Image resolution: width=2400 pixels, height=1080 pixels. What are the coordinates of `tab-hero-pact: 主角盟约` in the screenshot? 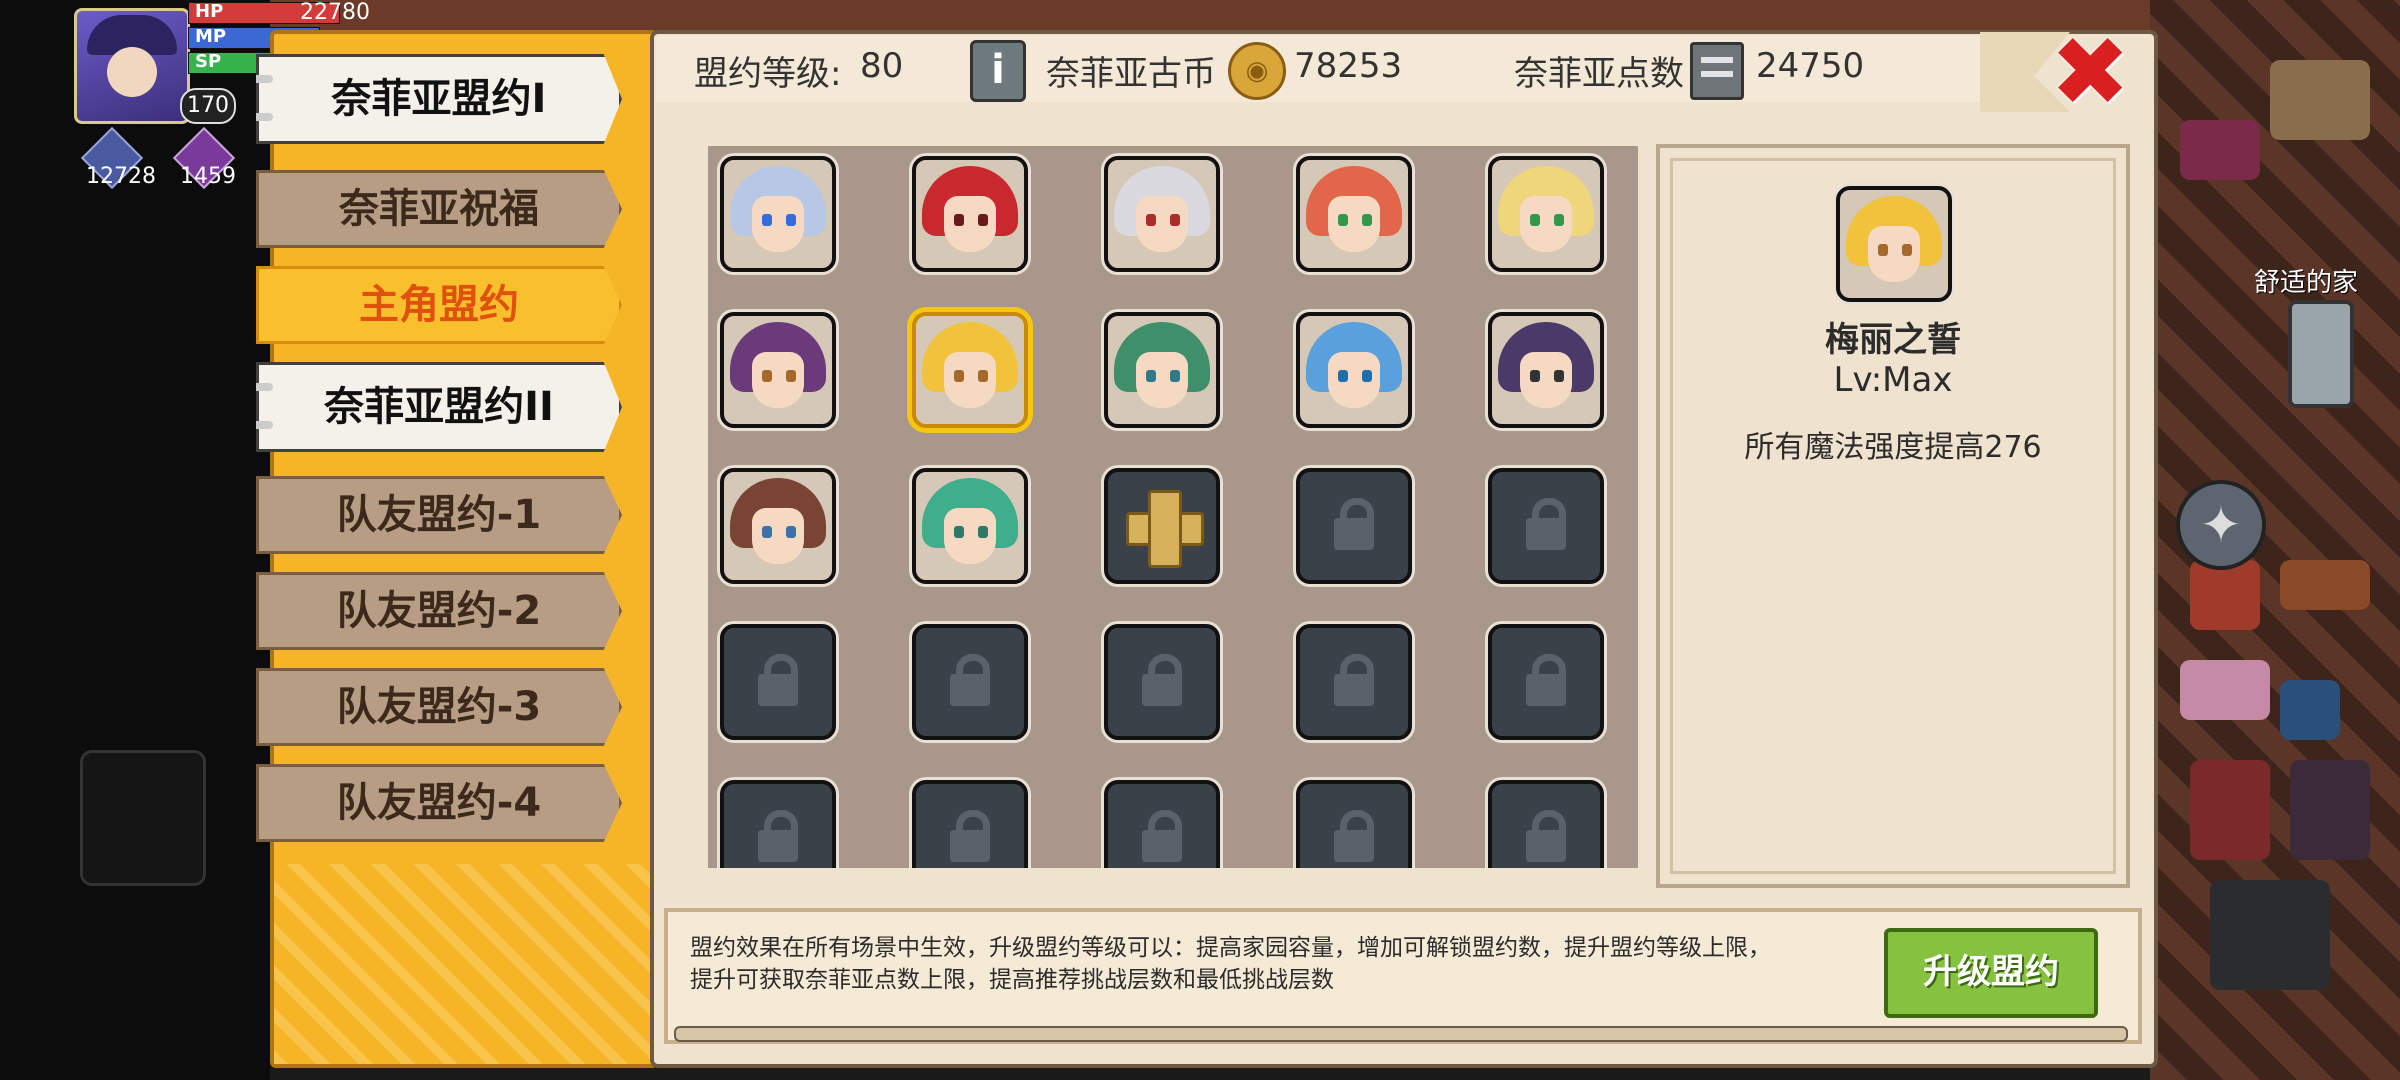 It's located at (439, 305).